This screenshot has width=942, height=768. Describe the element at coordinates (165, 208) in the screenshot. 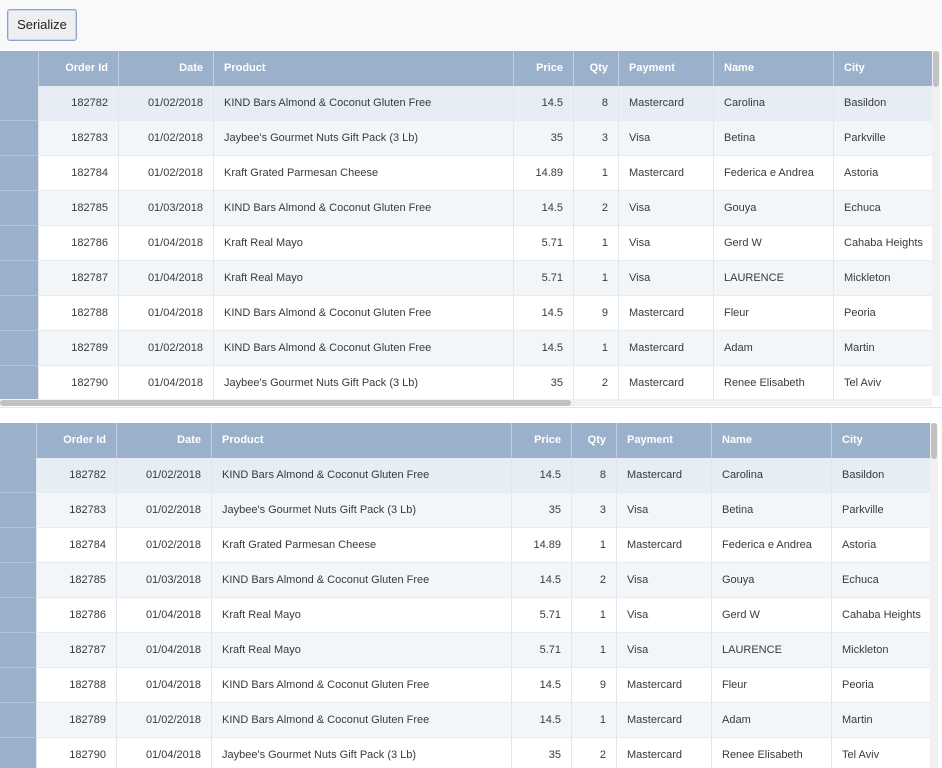

I see `cell-date: 01/03/2018` at that location.